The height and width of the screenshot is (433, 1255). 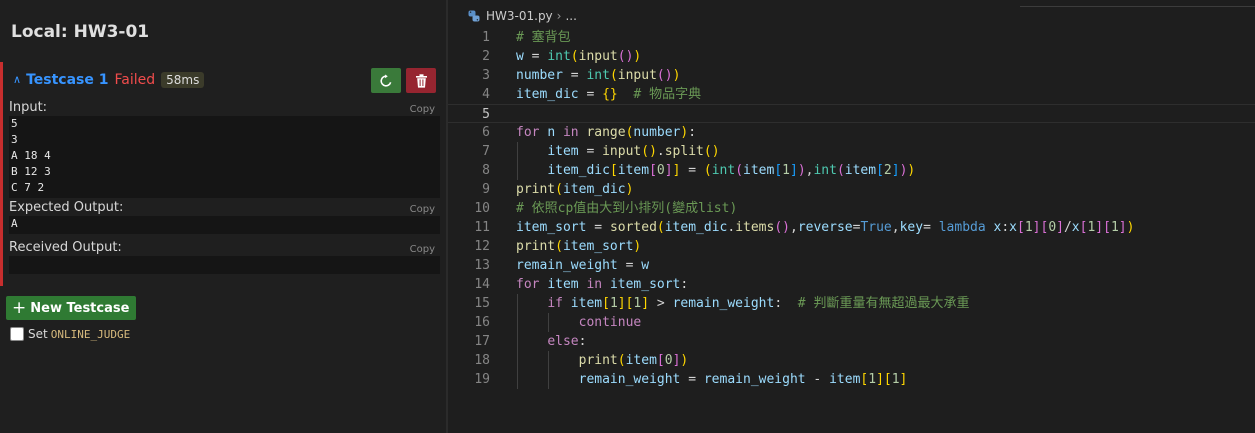 I want to click on chevron-up-icon: ∧, so click(x=17, y=79).